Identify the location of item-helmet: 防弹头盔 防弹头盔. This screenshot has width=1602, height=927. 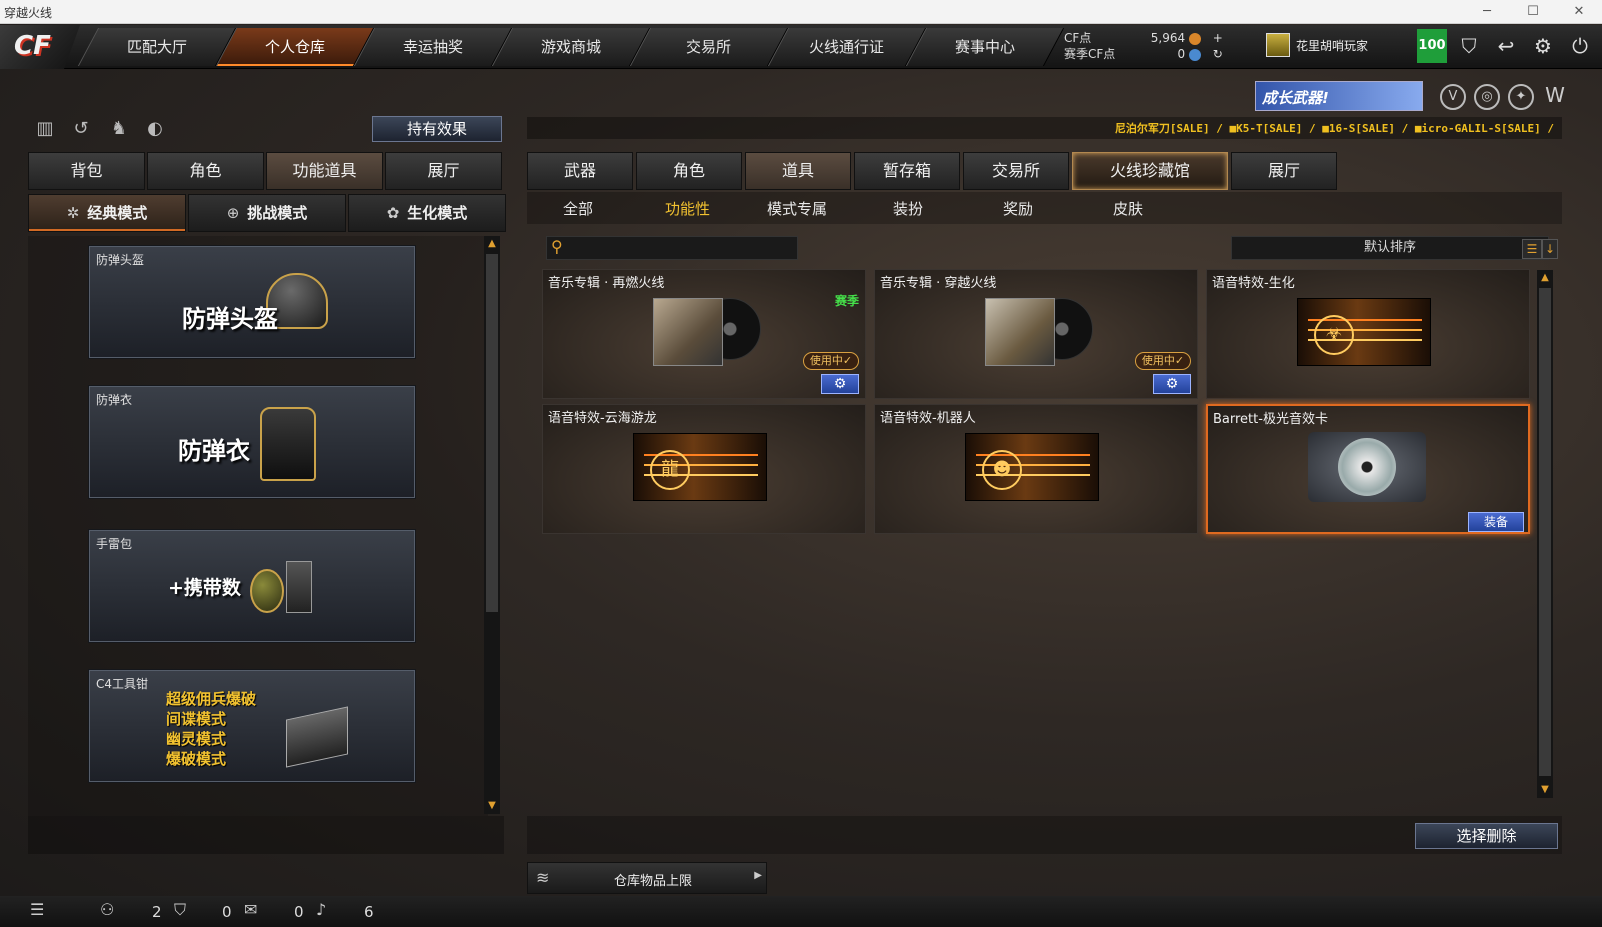
(252, 302).